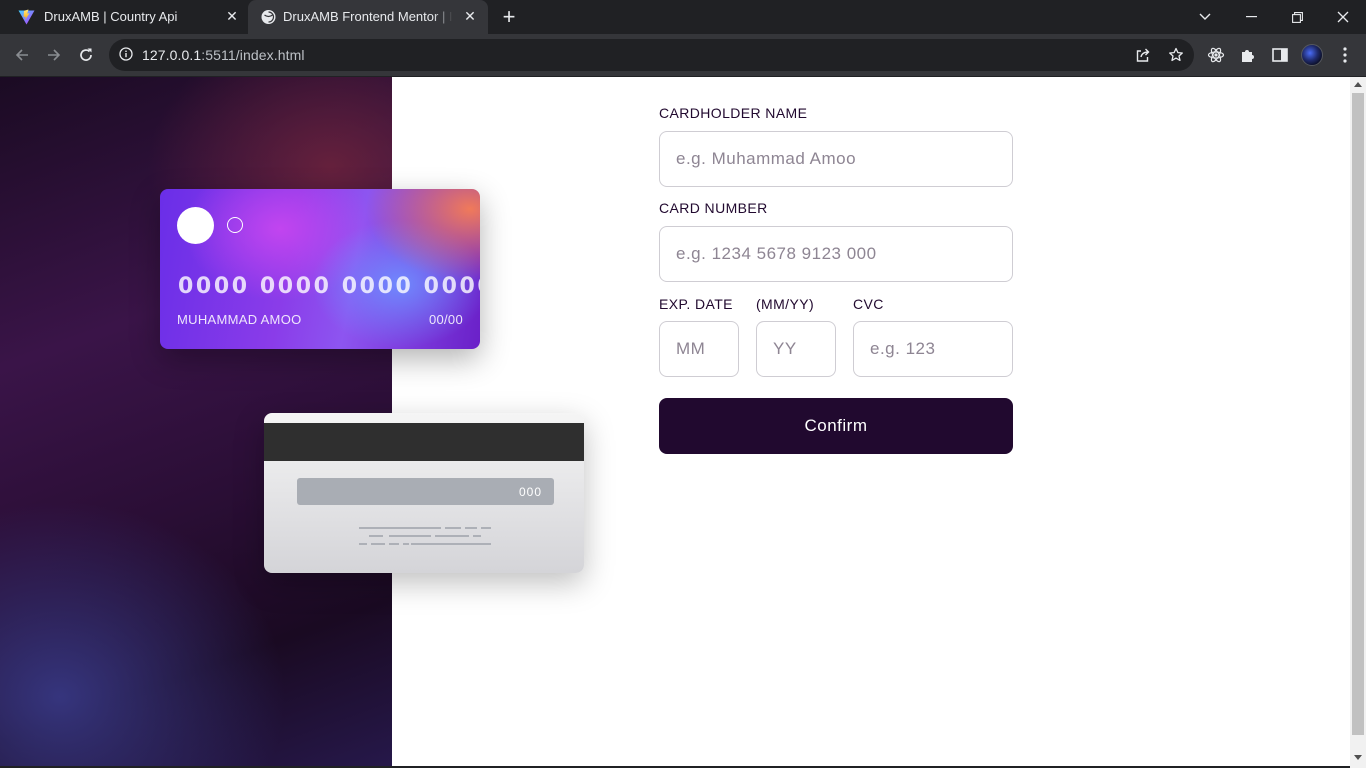 This screenshot has width=1366, height=768. I want to click on restore-button, so click(1297, 17).